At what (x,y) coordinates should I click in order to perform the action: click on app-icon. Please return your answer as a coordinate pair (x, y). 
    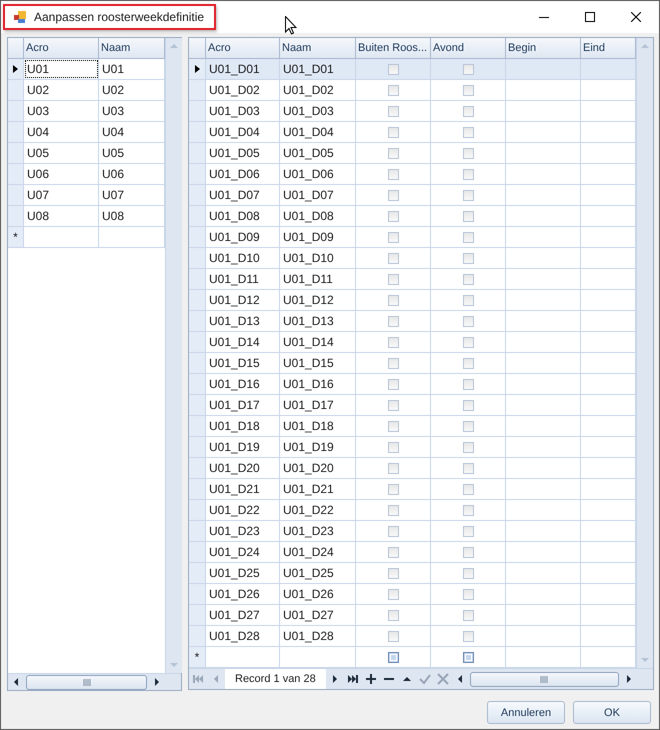
    Looking at the image, I should click on (20, 17).